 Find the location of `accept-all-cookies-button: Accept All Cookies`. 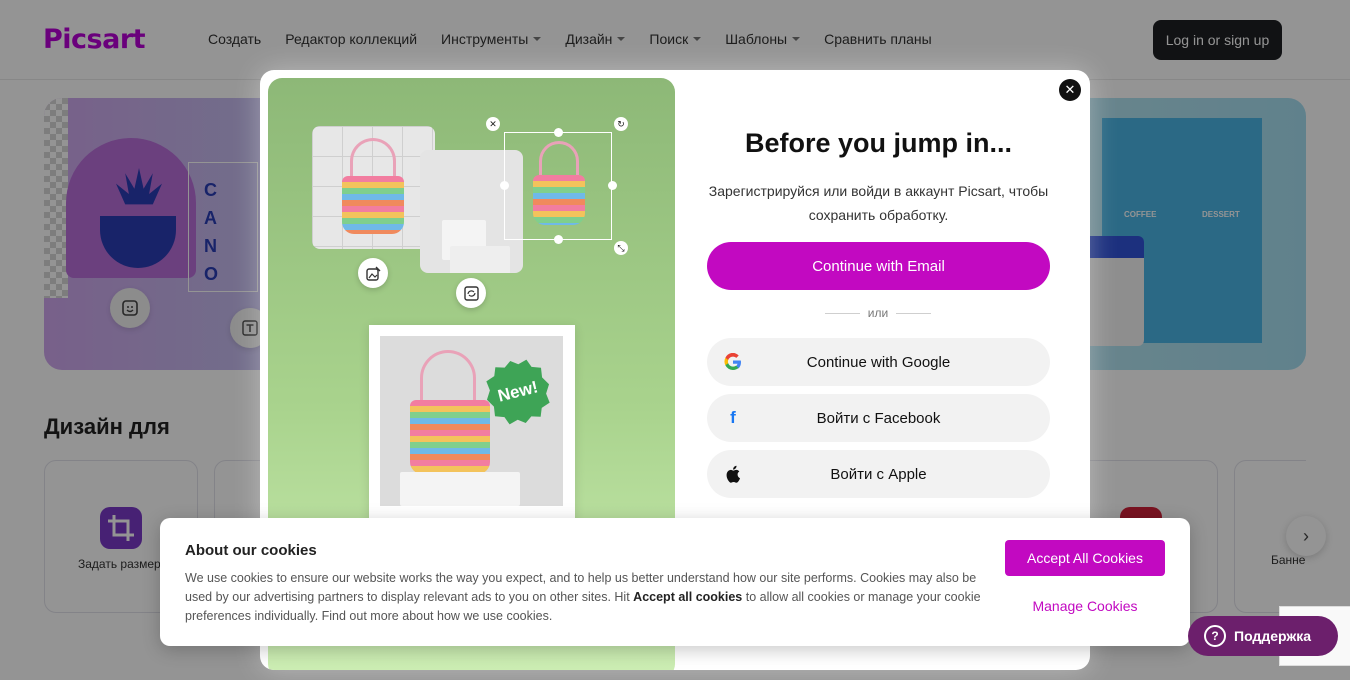

accept-all-cookies-button: Accept All Cookies is located at coordinates (1085, 558).